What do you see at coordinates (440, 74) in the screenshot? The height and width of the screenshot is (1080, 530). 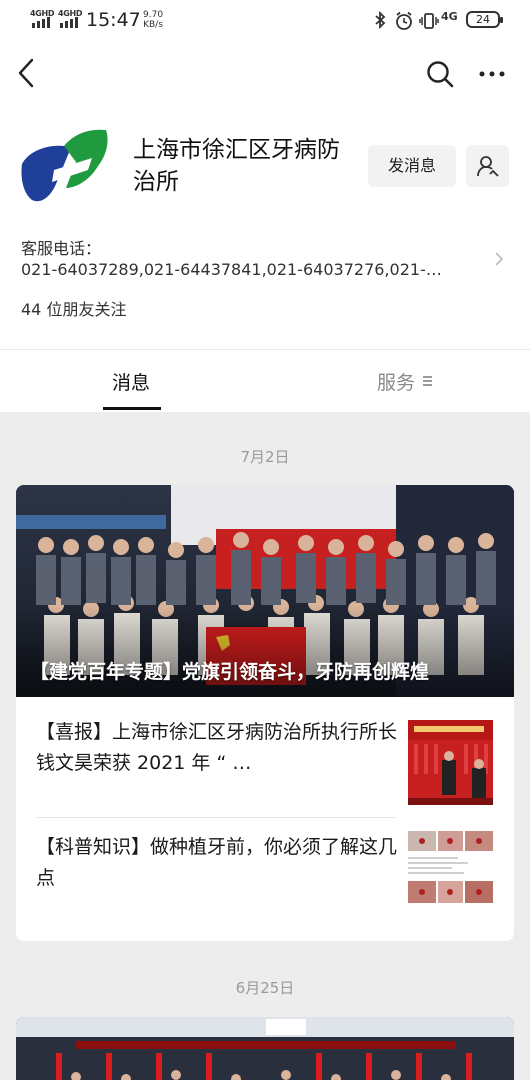 I see `search-icon` at bounding box center [440, 74].